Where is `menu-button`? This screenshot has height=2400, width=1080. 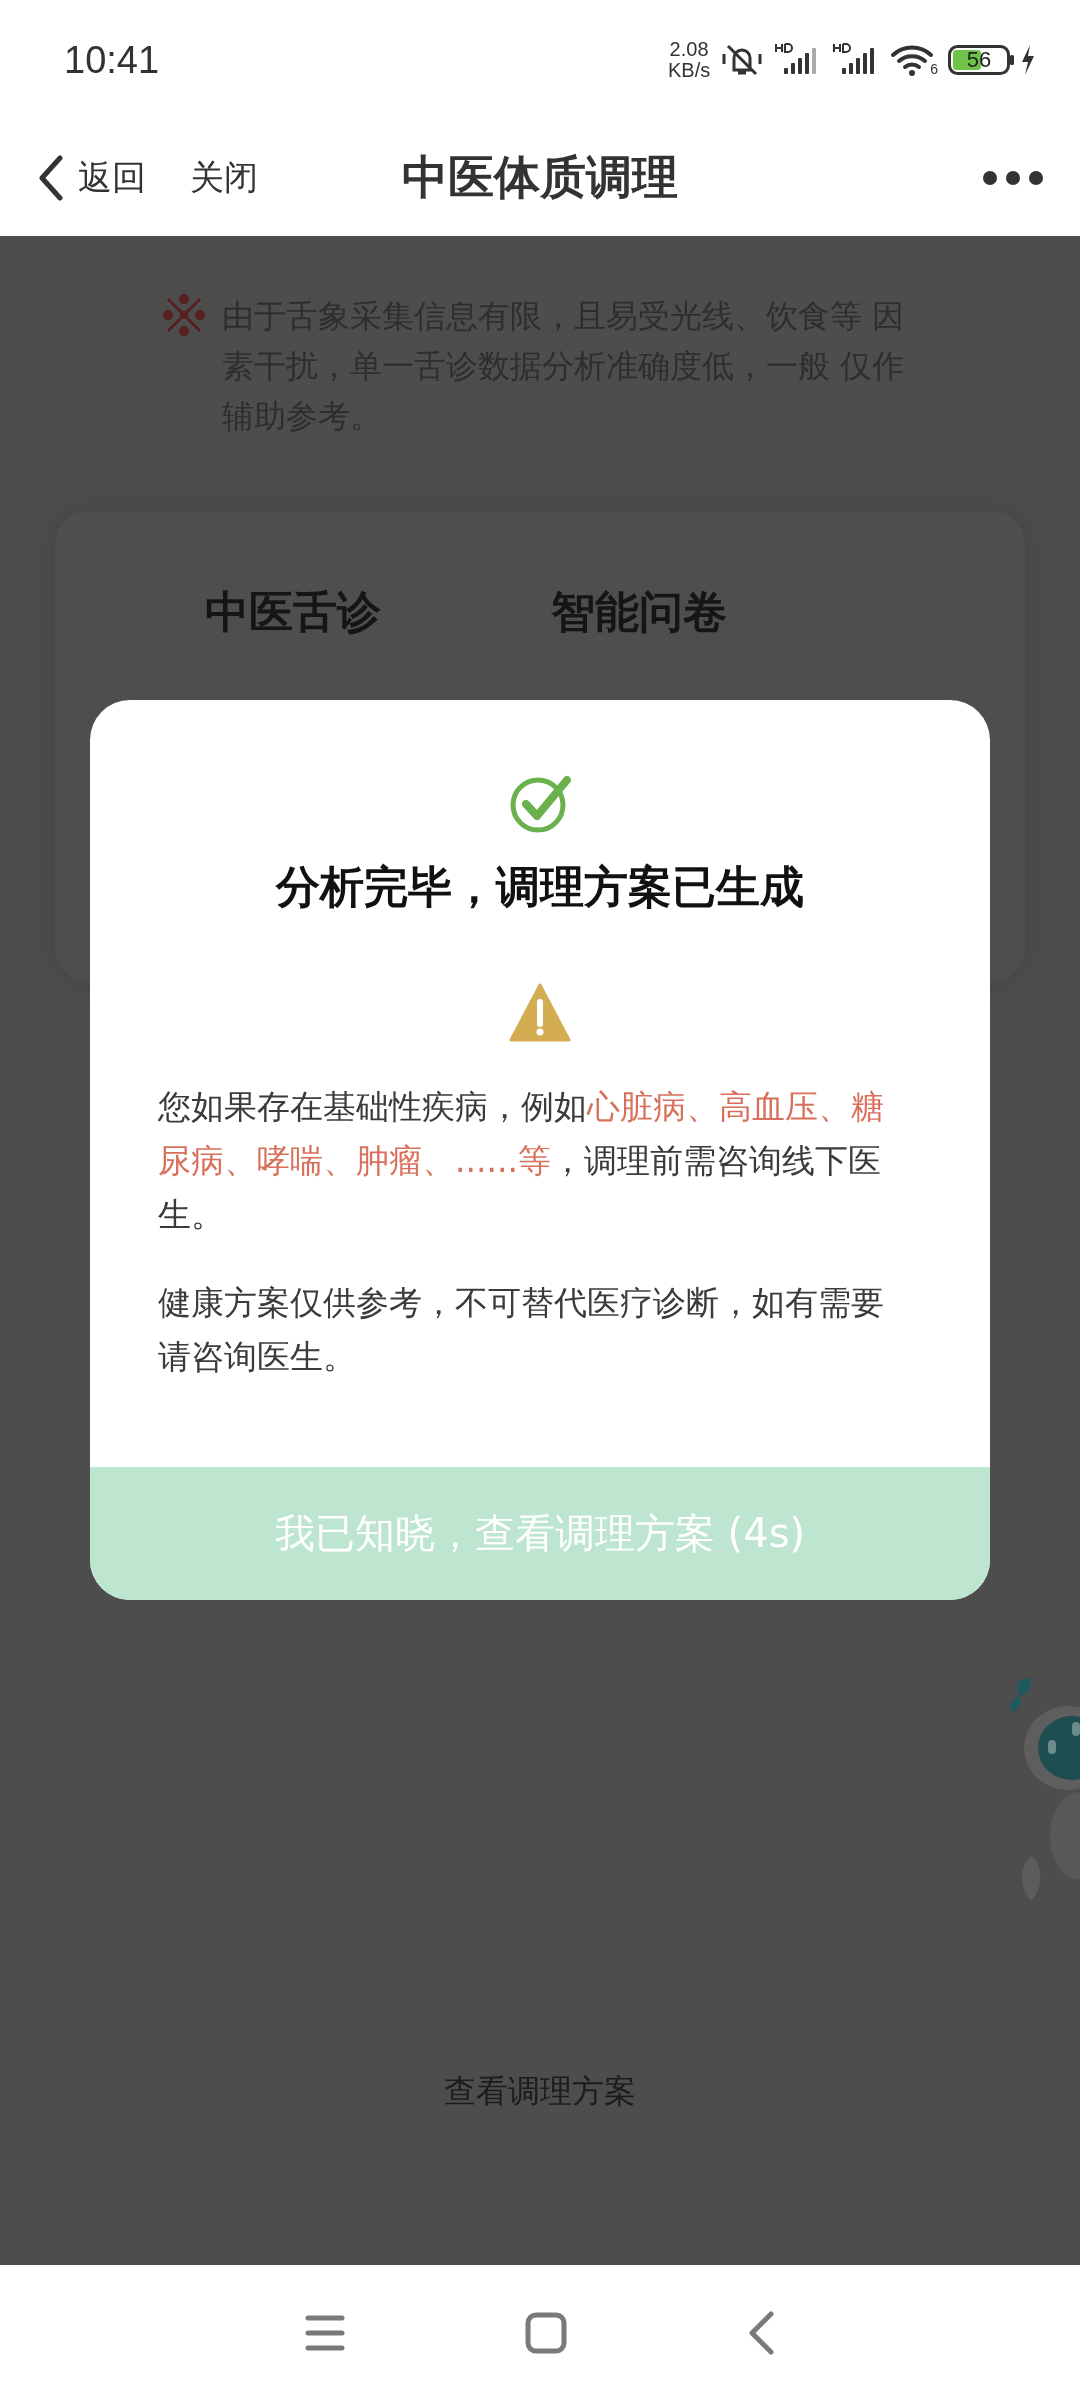
menu-button is located at coordinates (325, 2332).